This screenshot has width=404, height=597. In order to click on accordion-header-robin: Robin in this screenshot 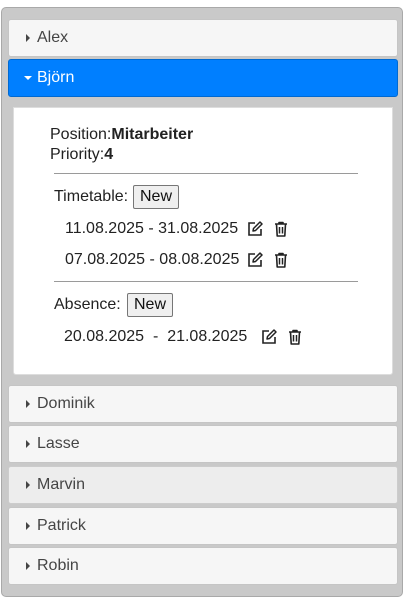, I will do `click(203, 566)`.